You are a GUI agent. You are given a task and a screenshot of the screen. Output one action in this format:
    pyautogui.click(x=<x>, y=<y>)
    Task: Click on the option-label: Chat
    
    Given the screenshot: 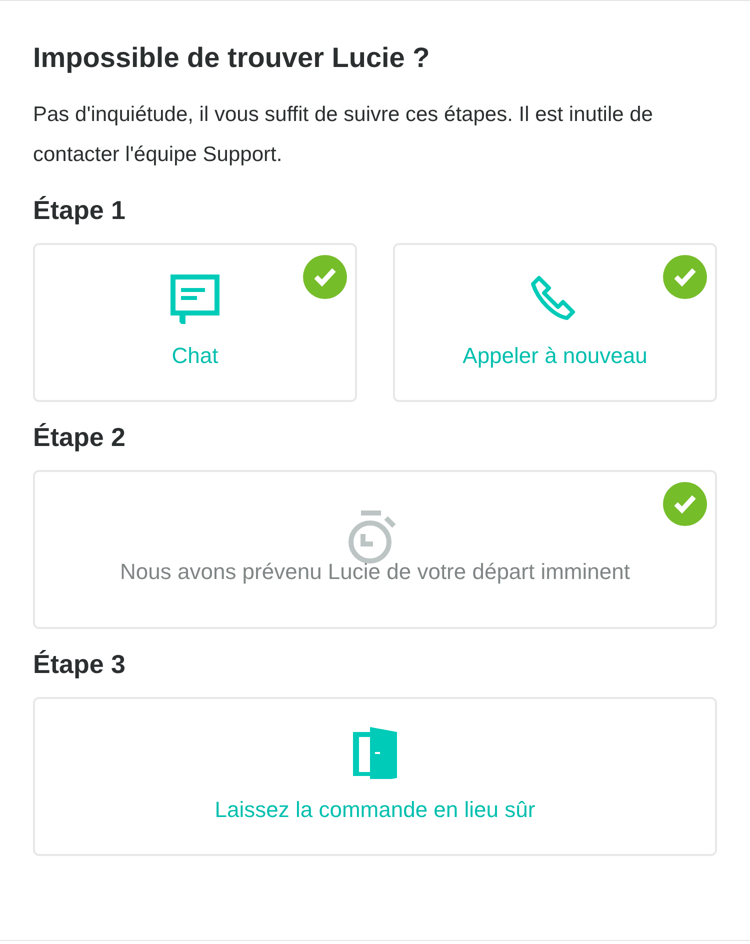 What is the action you would take?
    pyautogui.click(x=195, y=356)
    